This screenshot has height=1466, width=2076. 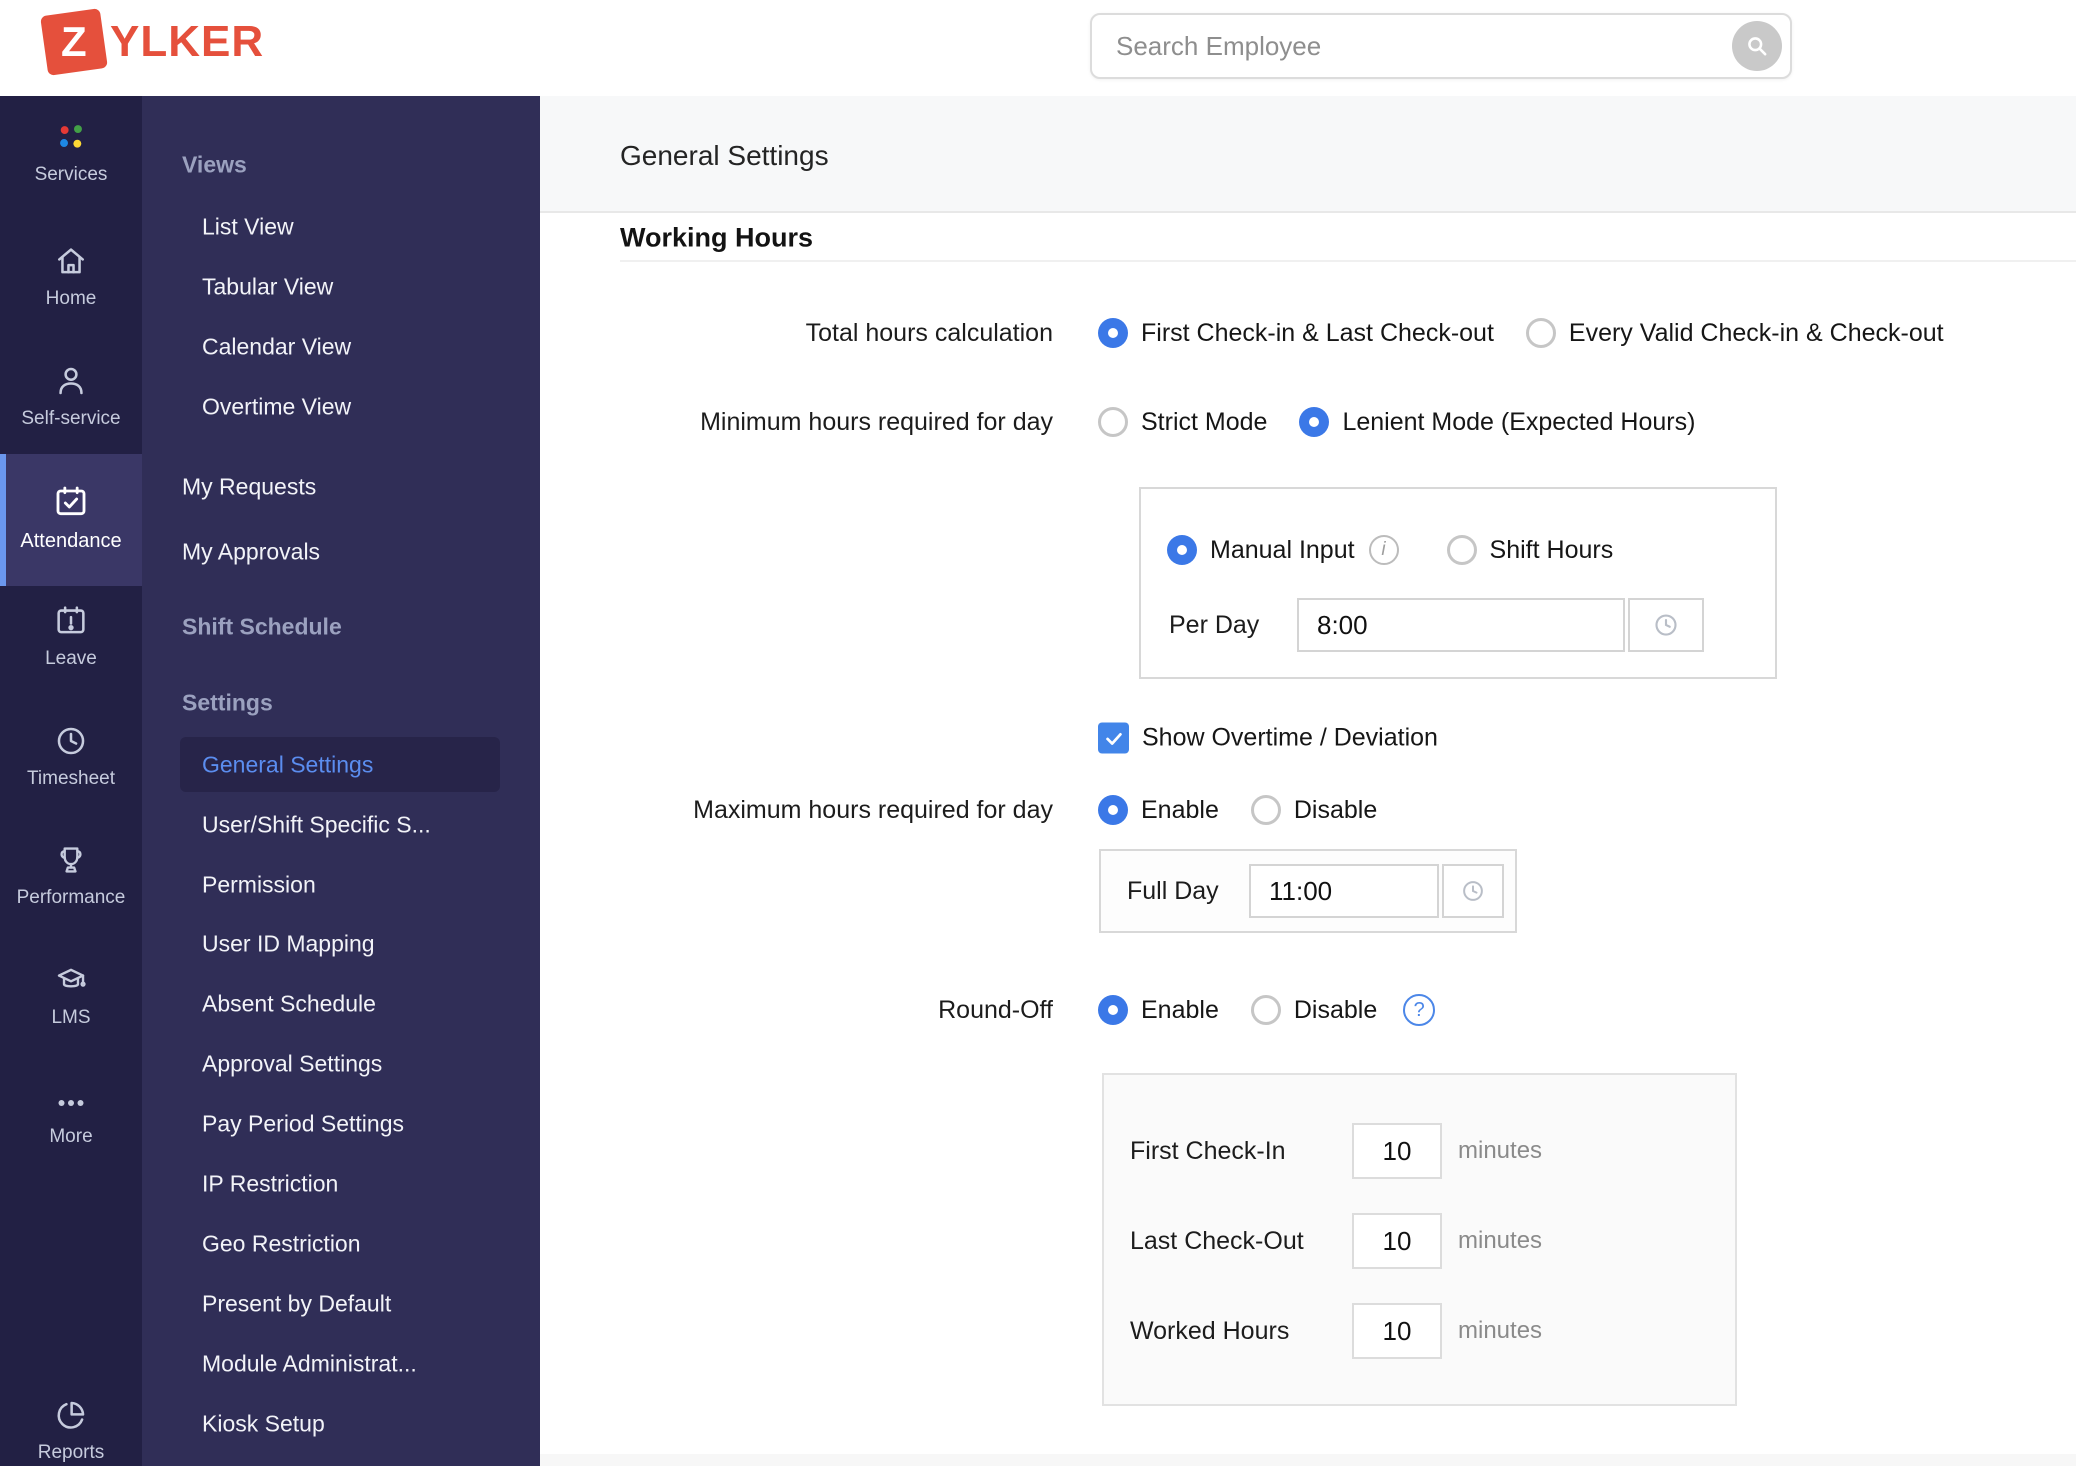 I want to click on sidebar-item-home: Home, so click(x=71, y=276).